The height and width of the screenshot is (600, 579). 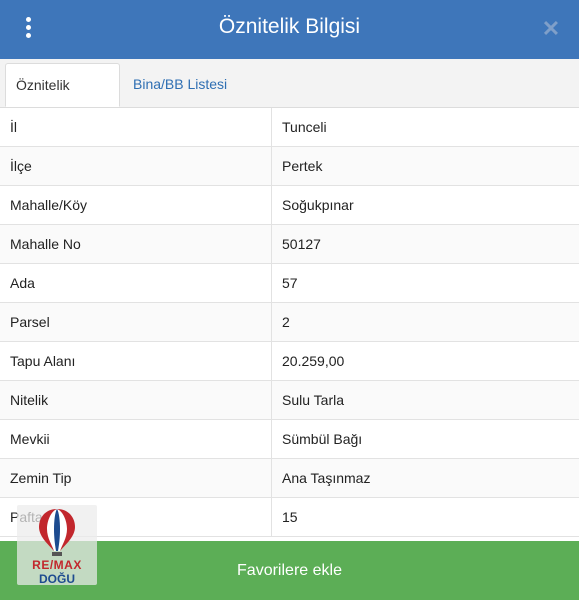 What do you see at coordinates (301, 244) in the screenshot?
I see `row-value: 50127` at bounding box center [301, 244].